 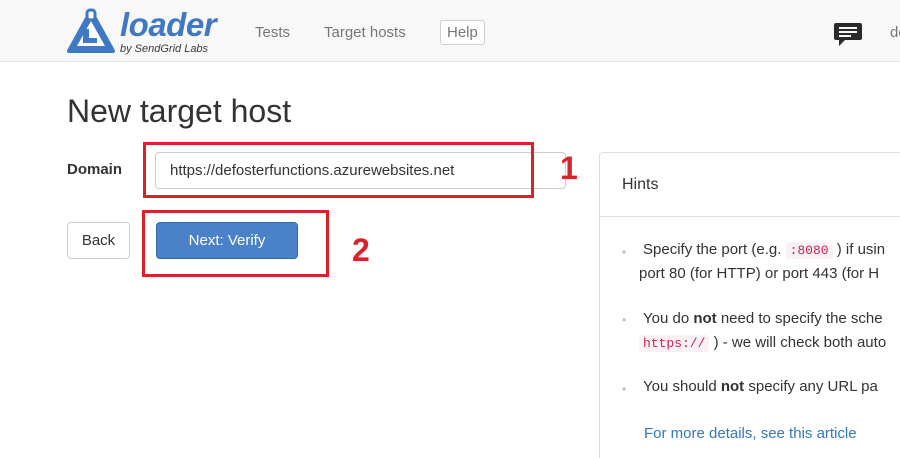 I want to click on annotation-number-2: 2, so click(x=361, y=250).